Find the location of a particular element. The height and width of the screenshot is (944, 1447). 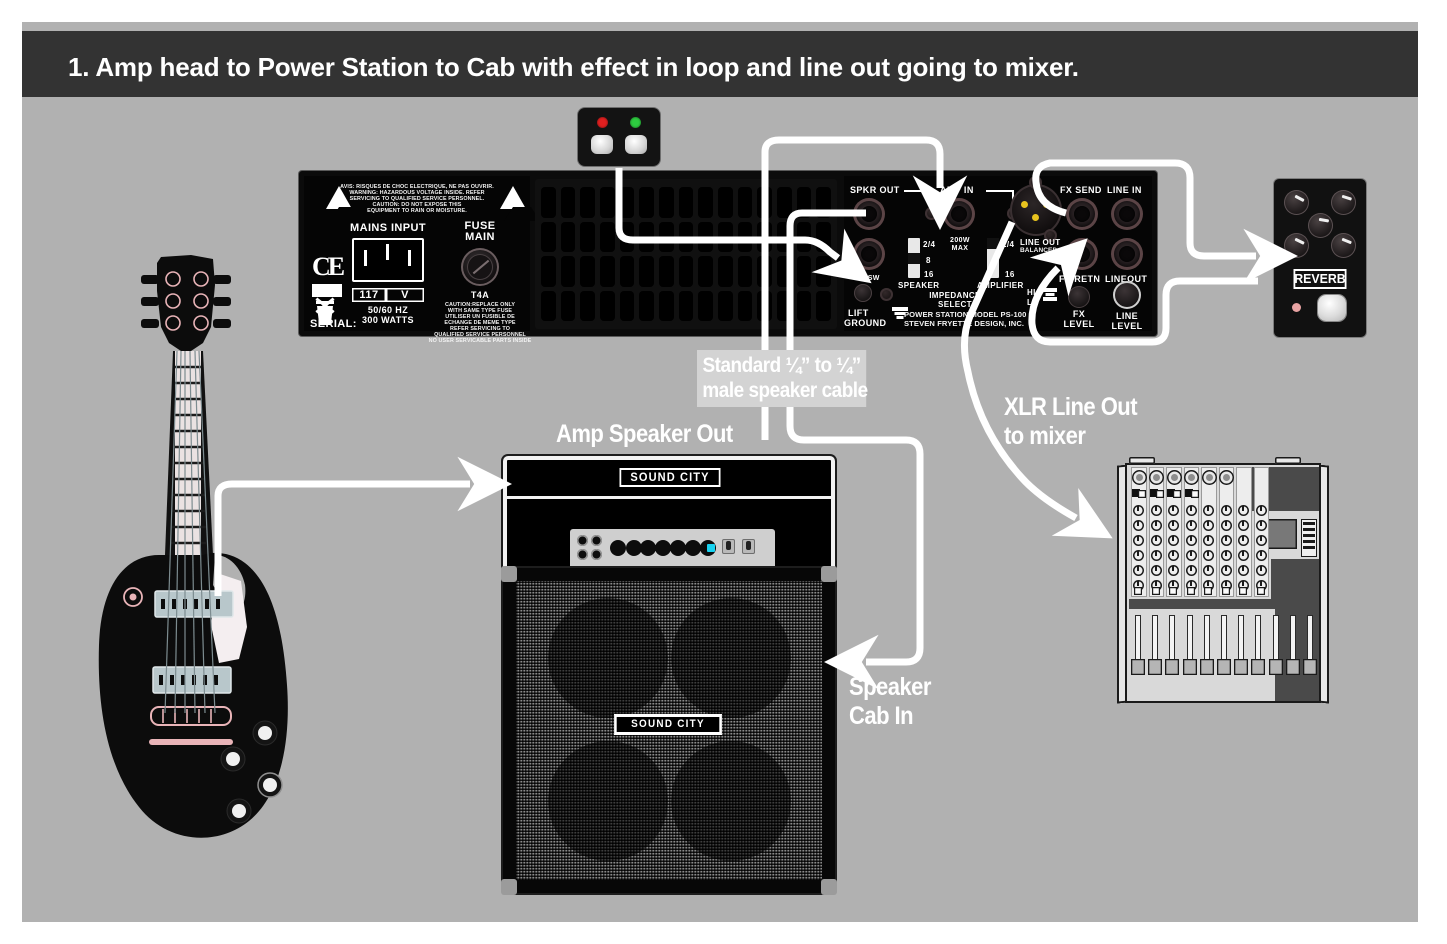

amplifier-impedance-switch is located at coordinates (993, 258).